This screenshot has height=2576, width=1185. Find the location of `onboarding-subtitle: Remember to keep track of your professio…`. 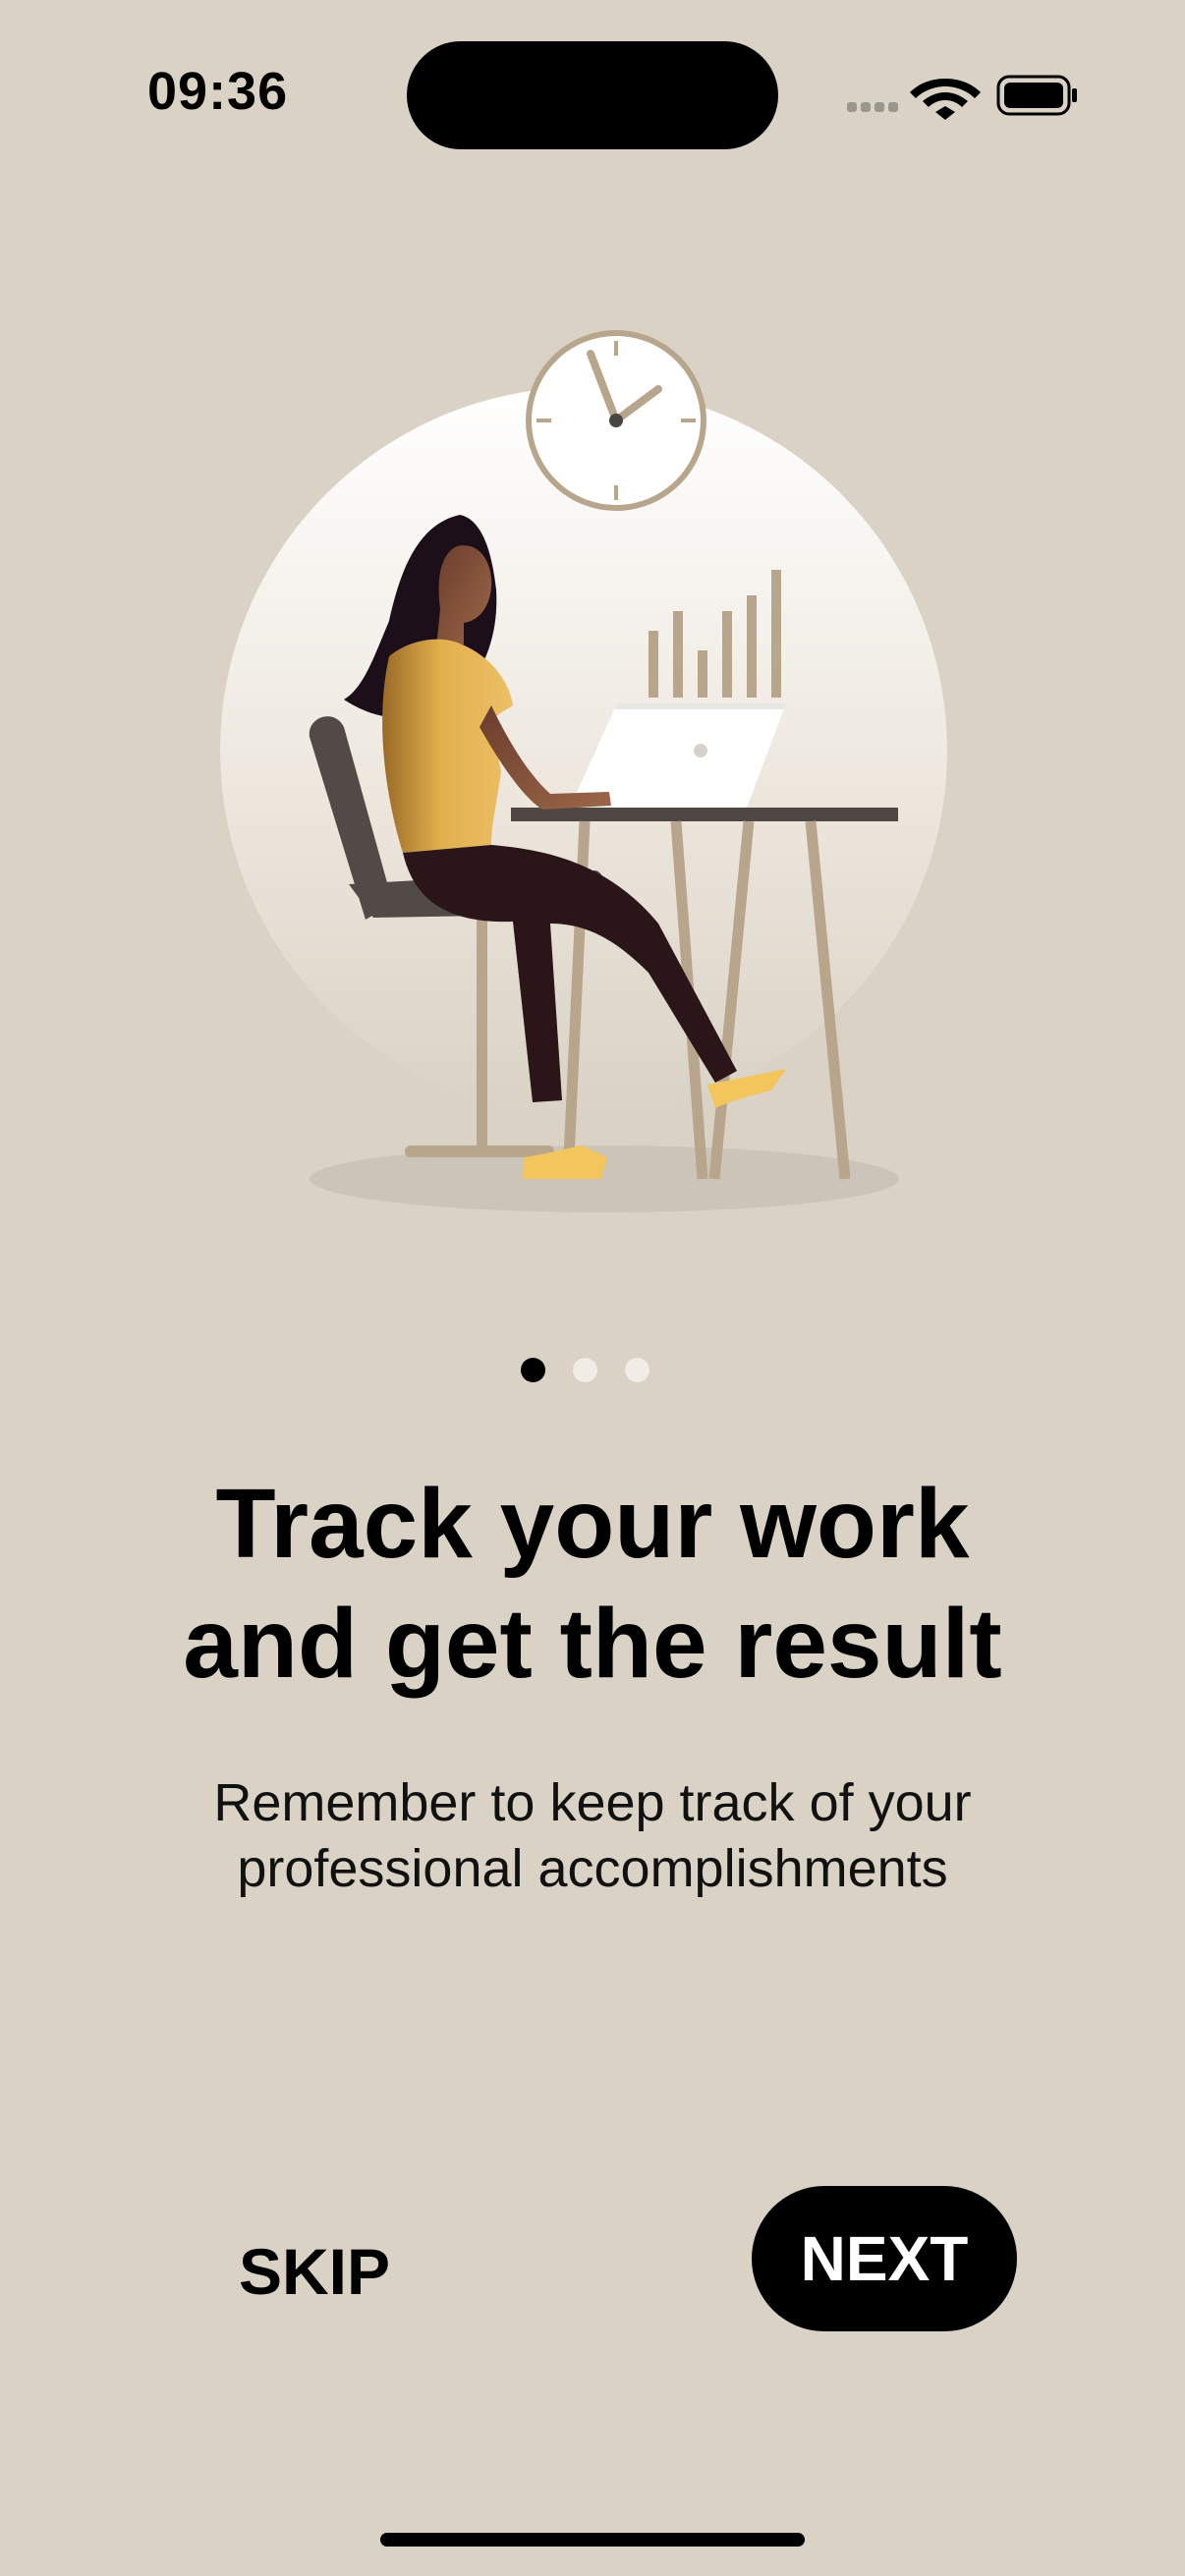

onboarding-subtitle: Remember to keep track of your professio… is located at coordinates (592, 1836).